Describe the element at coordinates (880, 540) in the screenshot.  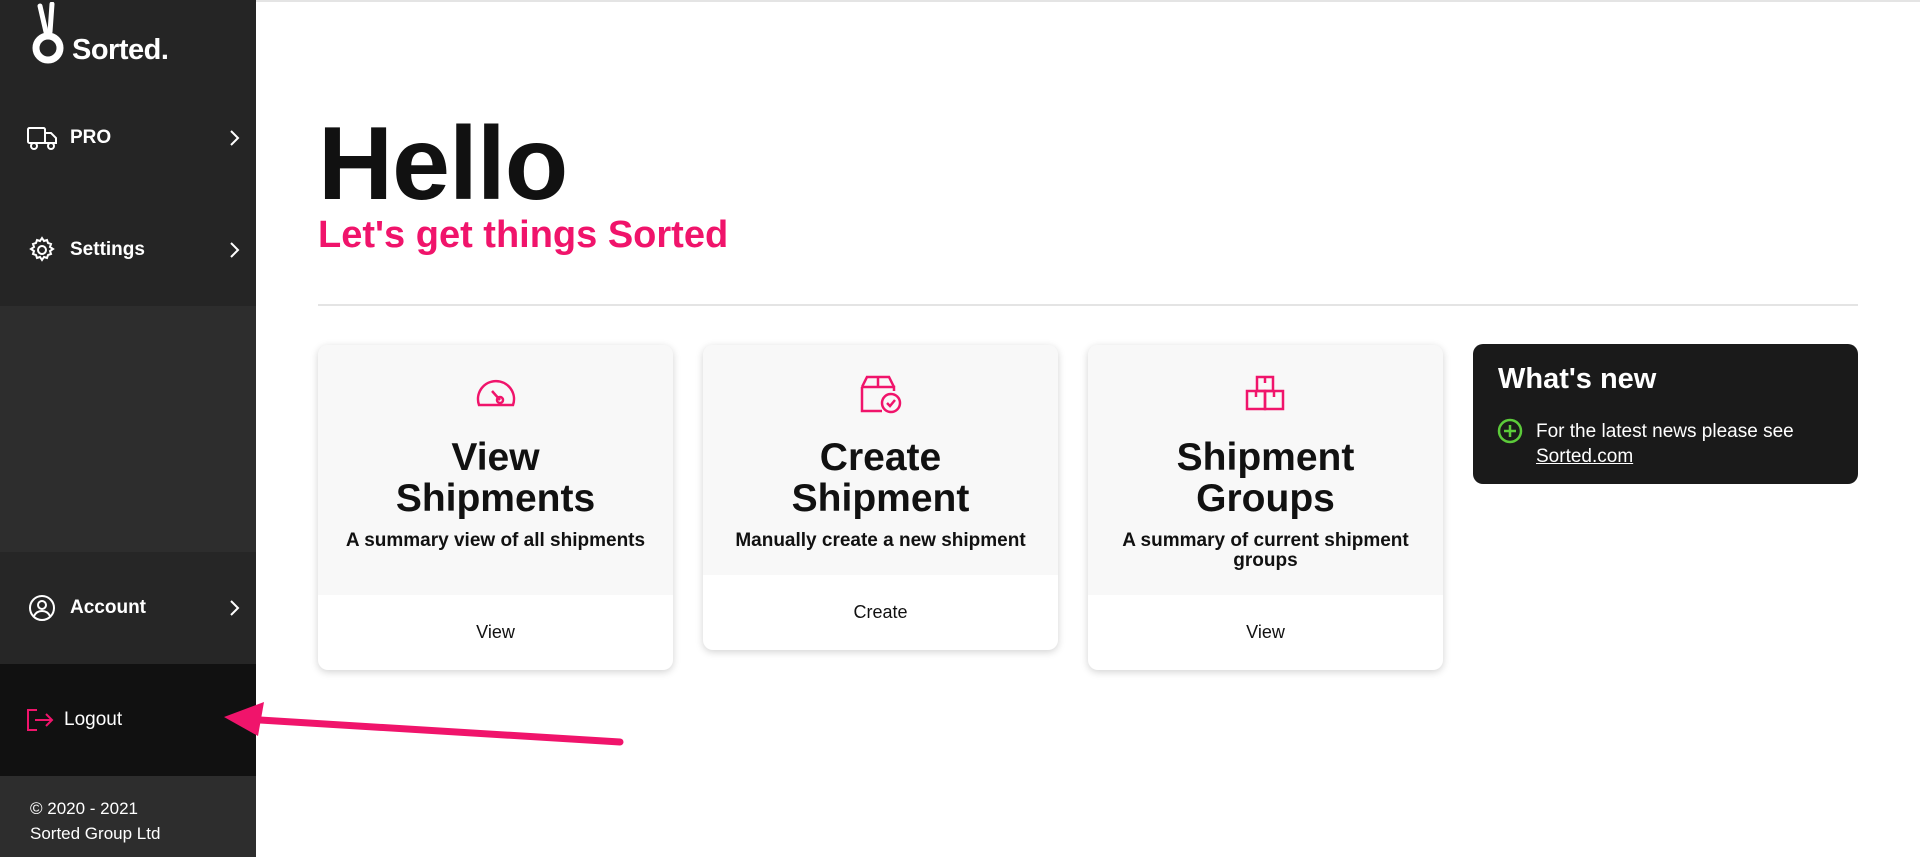
I see `card-description: Manually create a new shipment` at that location.